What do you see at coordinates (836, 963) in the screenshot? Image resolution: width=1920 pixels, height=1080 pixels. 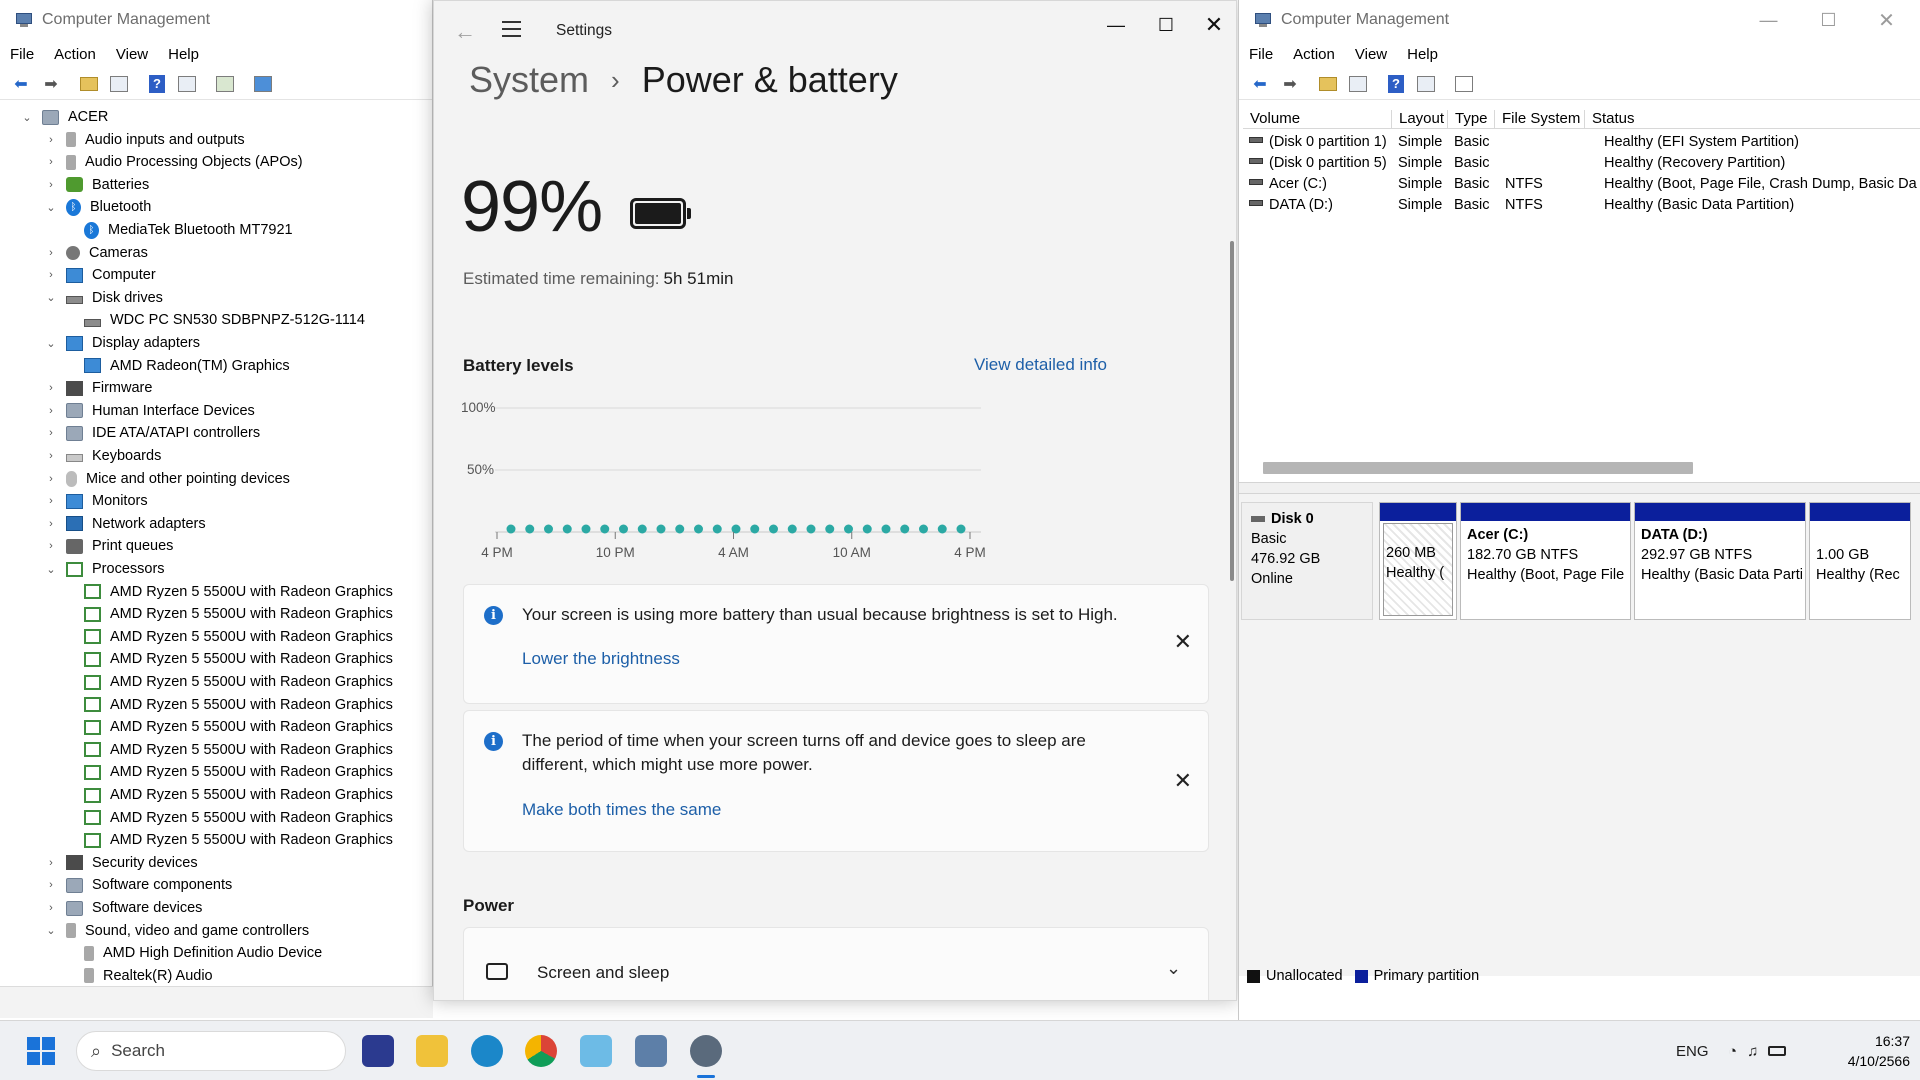 I see `screen-and-sleep-row: Screen and sleep ⌄` at bounding box center [836, 963].